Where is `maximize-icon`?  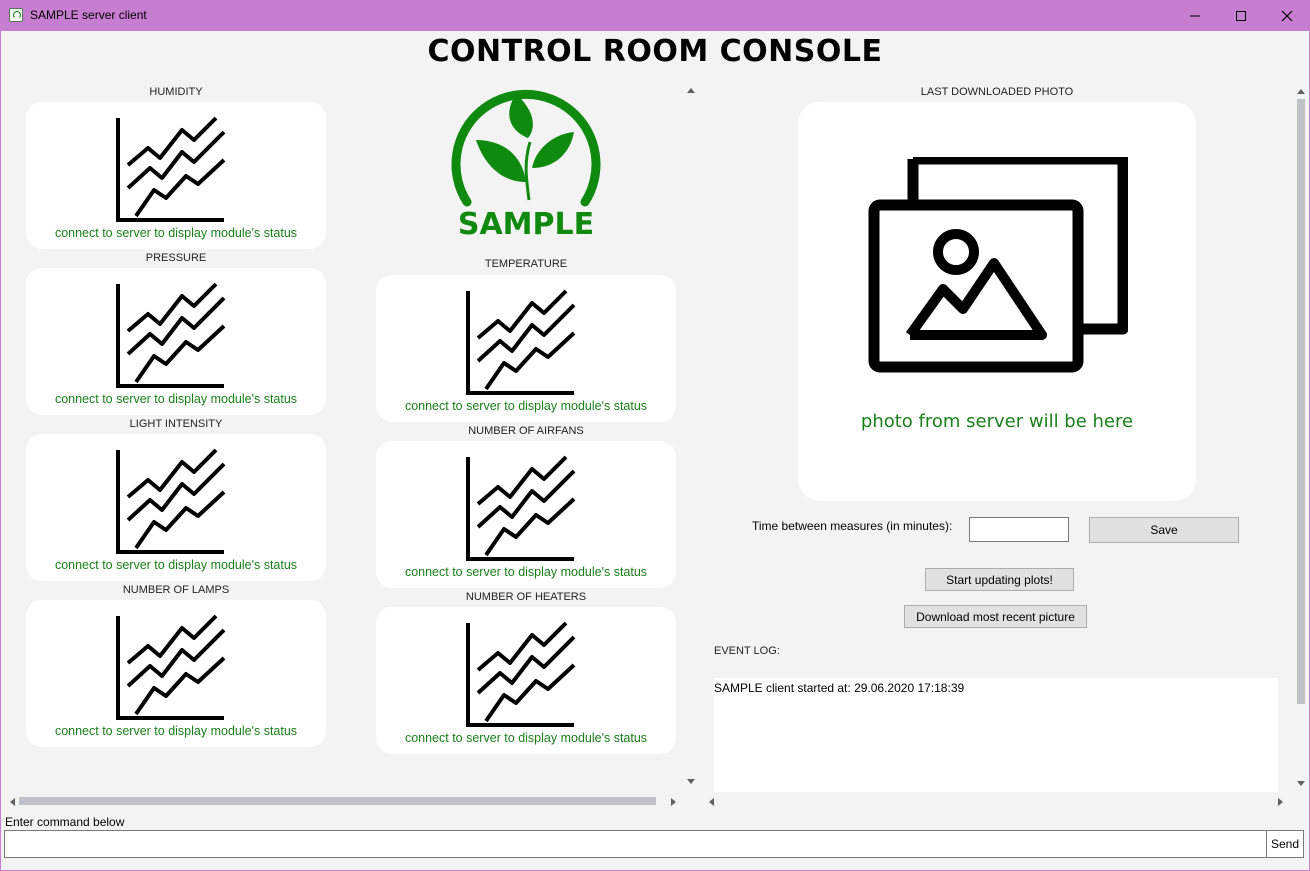
maximize-icon is located at coordinates (1241, 15).